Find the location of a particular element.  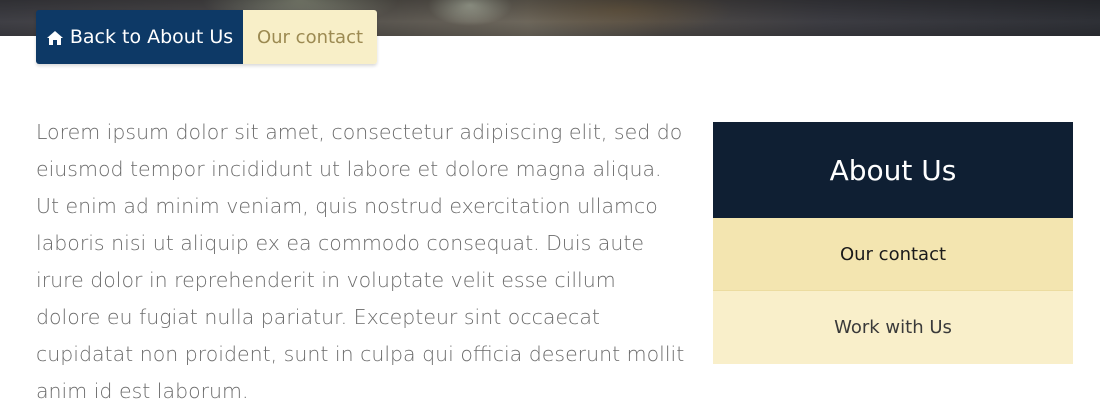

sidebar-item-label: Work with Us is located at coordinates (893, 327).